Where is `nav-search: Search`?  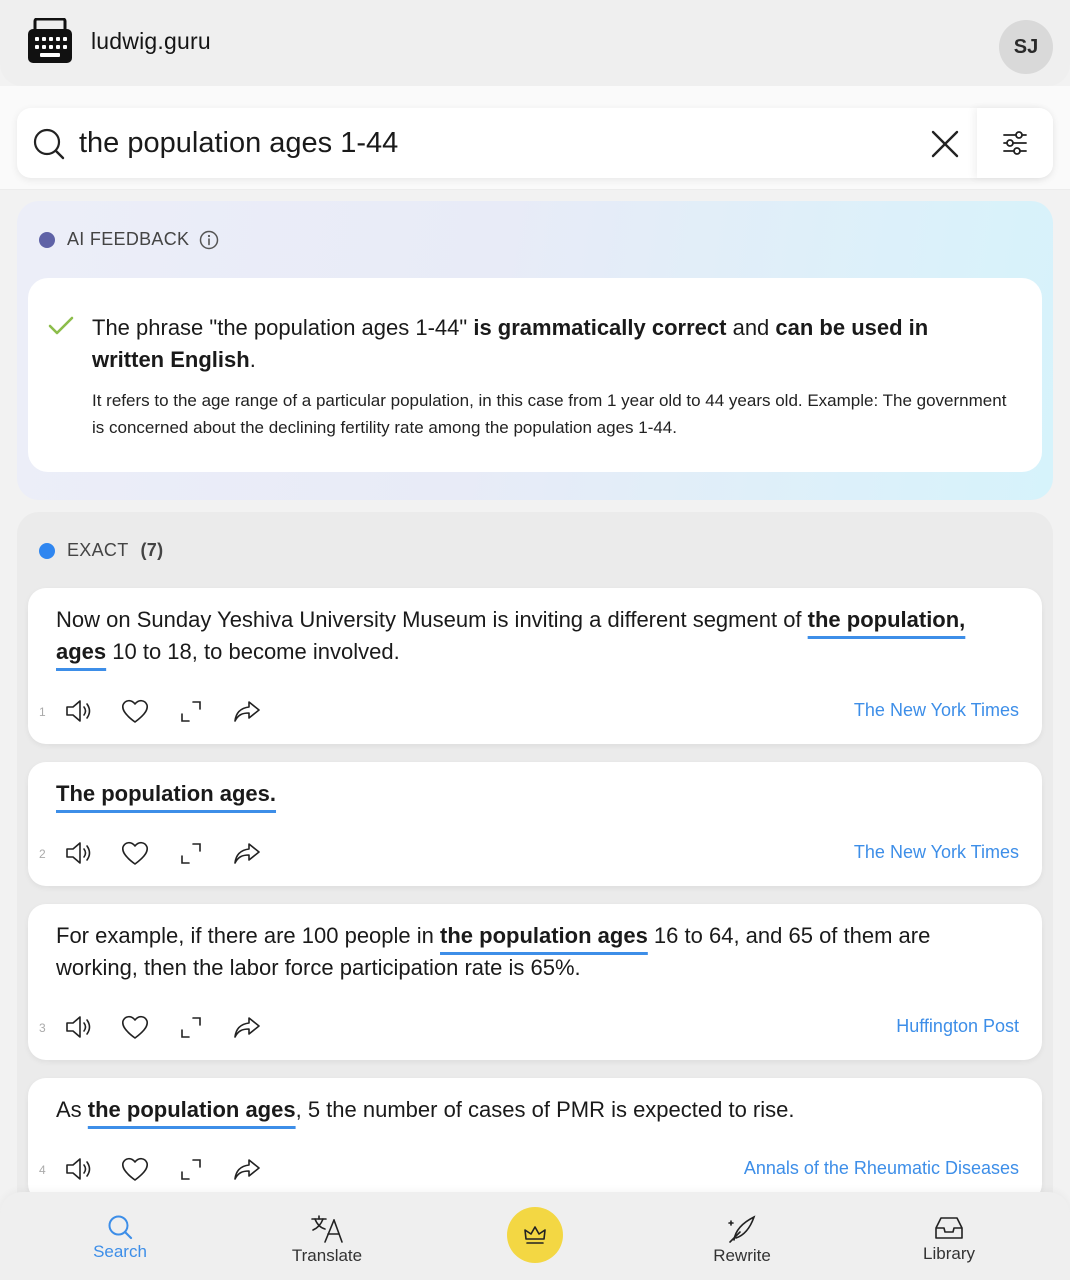 nav-search: Search is located at coordinates (120, 1238).